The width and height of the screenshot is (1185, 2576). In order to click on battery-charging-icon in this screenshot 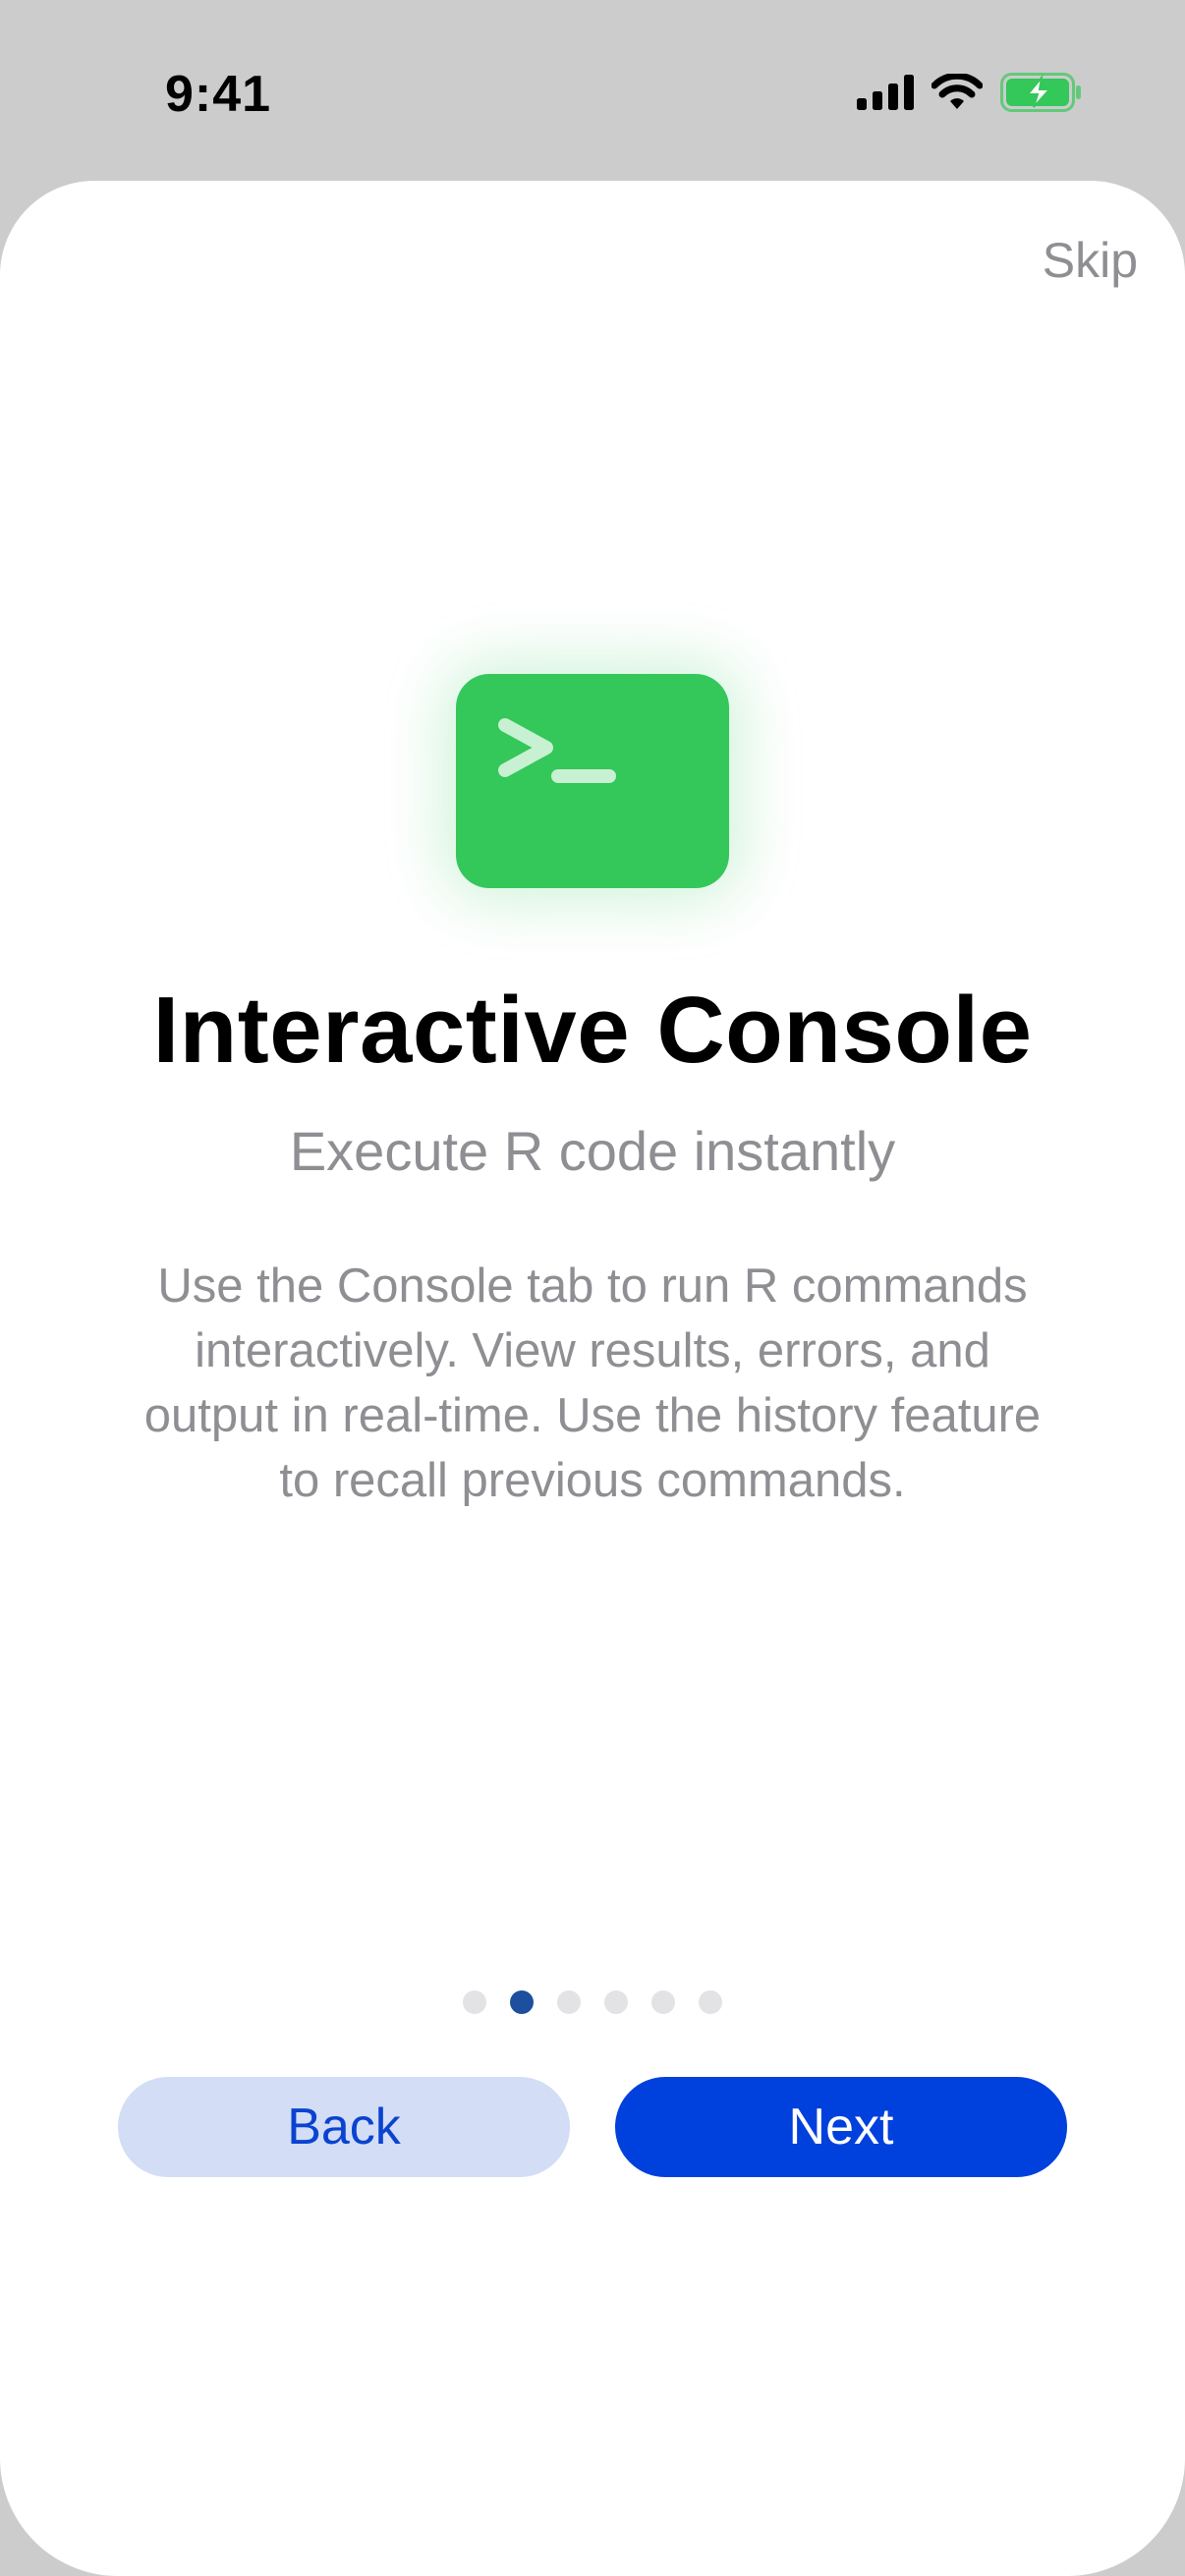, I will do `click(1041, 92)`.